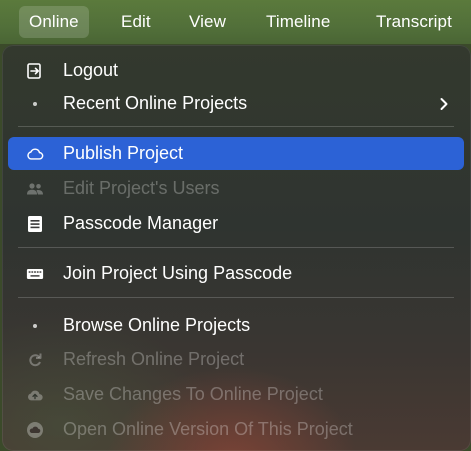  I want to click on menu-item-logout: Logout, so click(236, 70).